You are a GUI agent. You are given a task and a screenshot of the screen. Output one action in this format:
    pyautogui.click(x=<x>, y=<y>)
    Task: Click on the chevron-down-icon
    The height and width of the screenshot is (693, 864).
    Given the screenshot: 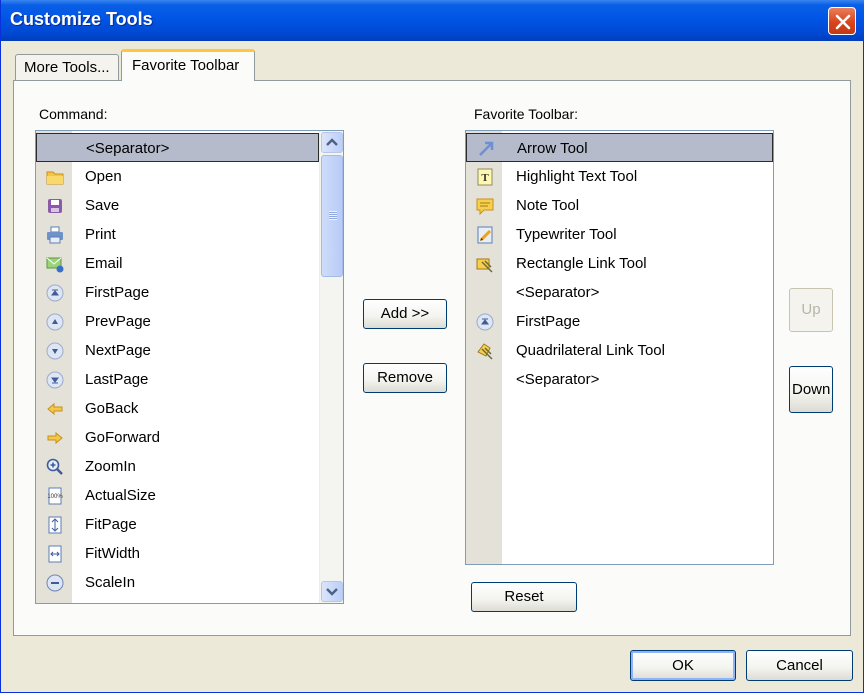 What is the action you would take?
    pyautogui.click(x=332, y=592)
    